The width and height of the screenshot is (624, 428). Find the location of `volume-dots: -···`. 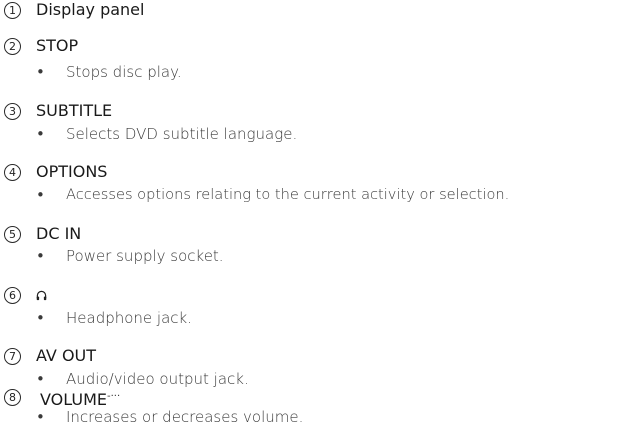

volume-dots: -··· is located at coordinates (114, 396).